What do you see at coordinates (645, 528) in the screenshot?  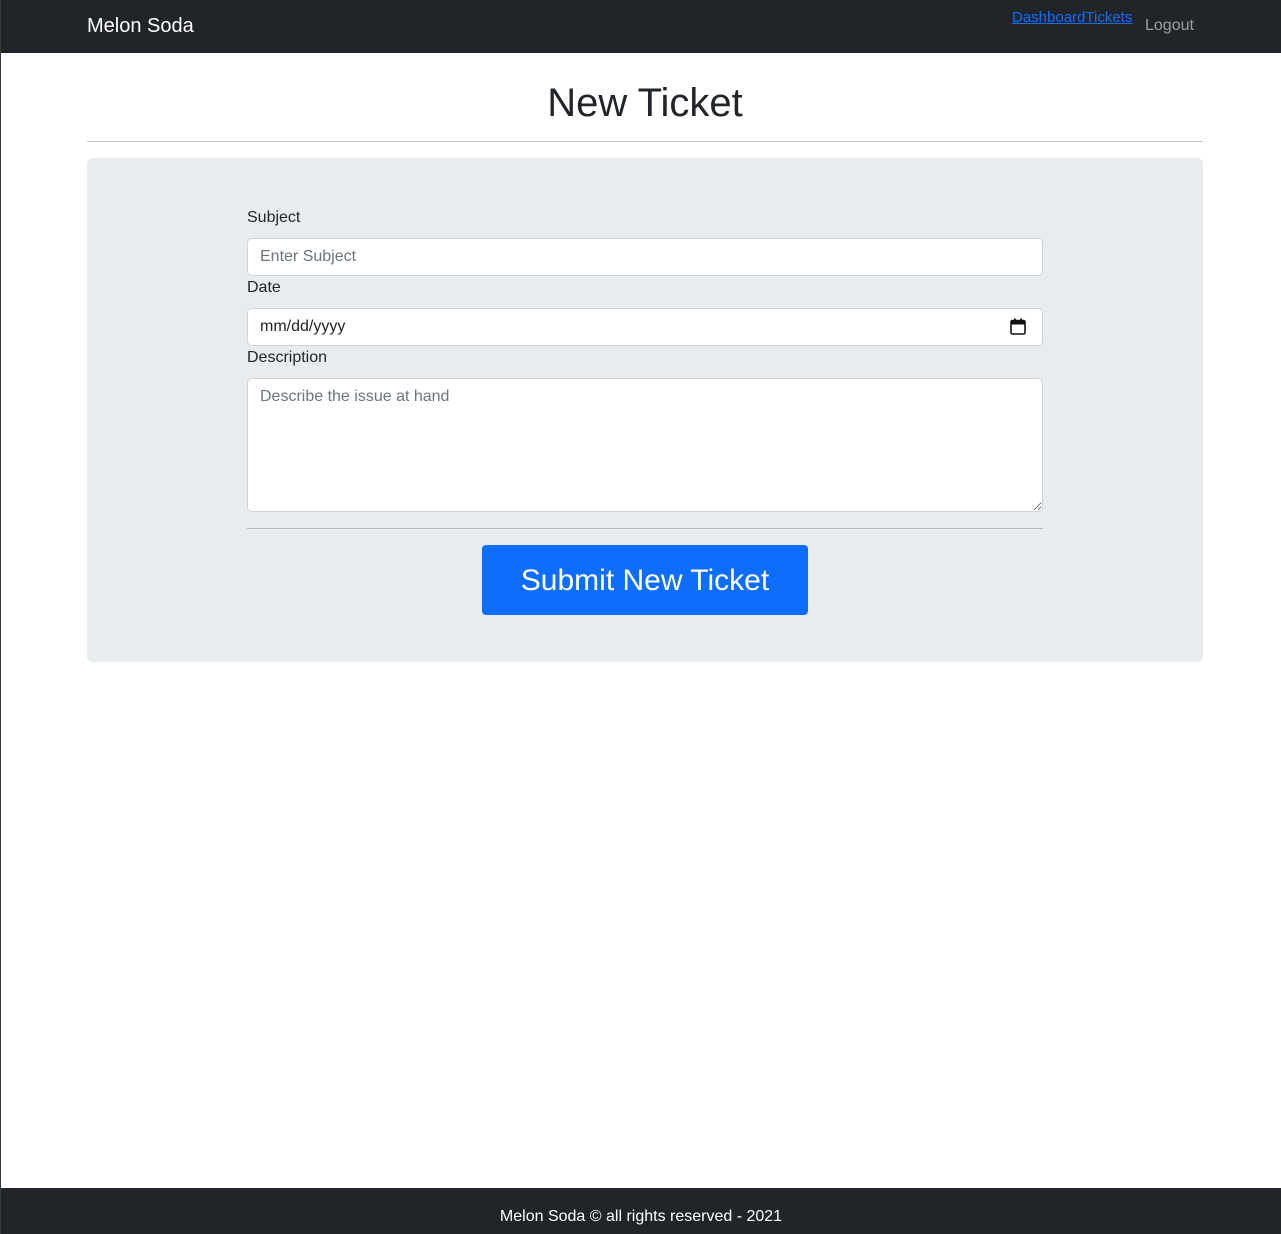 I see `form-divider` at bounding box center [645, 528].